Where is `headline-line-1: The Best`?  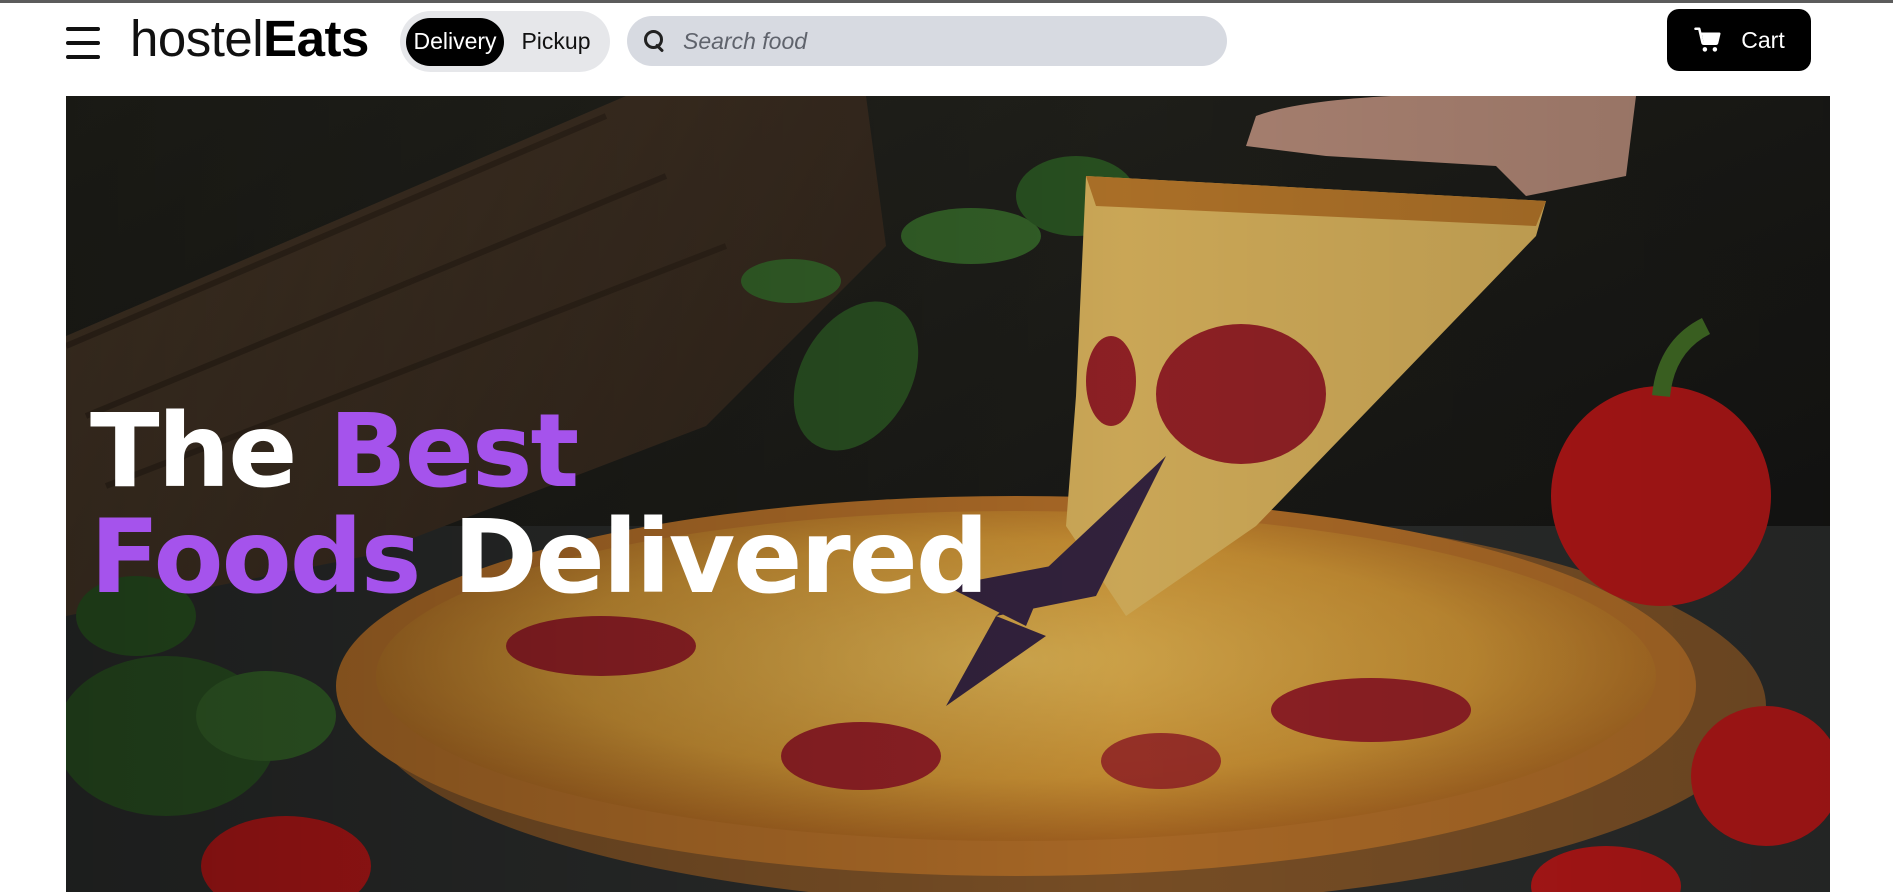 headline-line-1: The Best is located at coordinates (538, 452).